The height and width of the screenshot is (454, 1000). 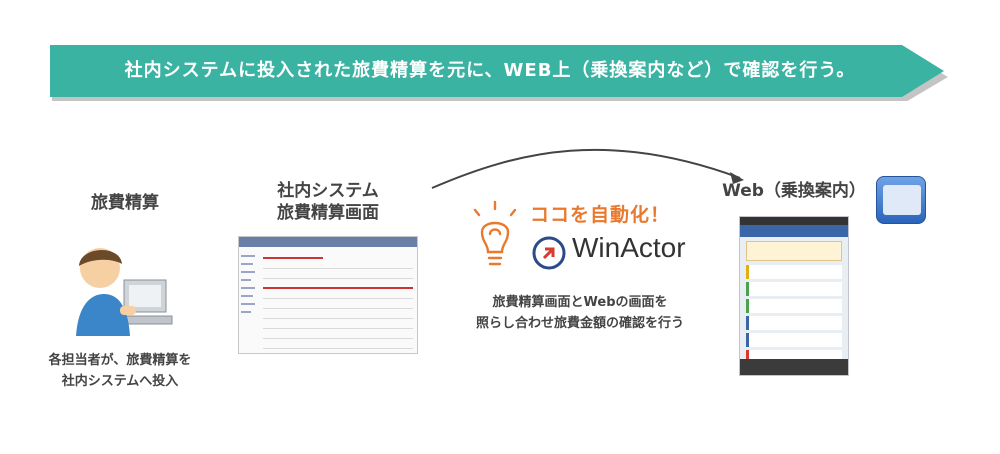 I want to click on center-caption: 旅費精算画面とWebの画面を 照らし合わせ旅費金額の確認を行う, so click(x=580, y=313).